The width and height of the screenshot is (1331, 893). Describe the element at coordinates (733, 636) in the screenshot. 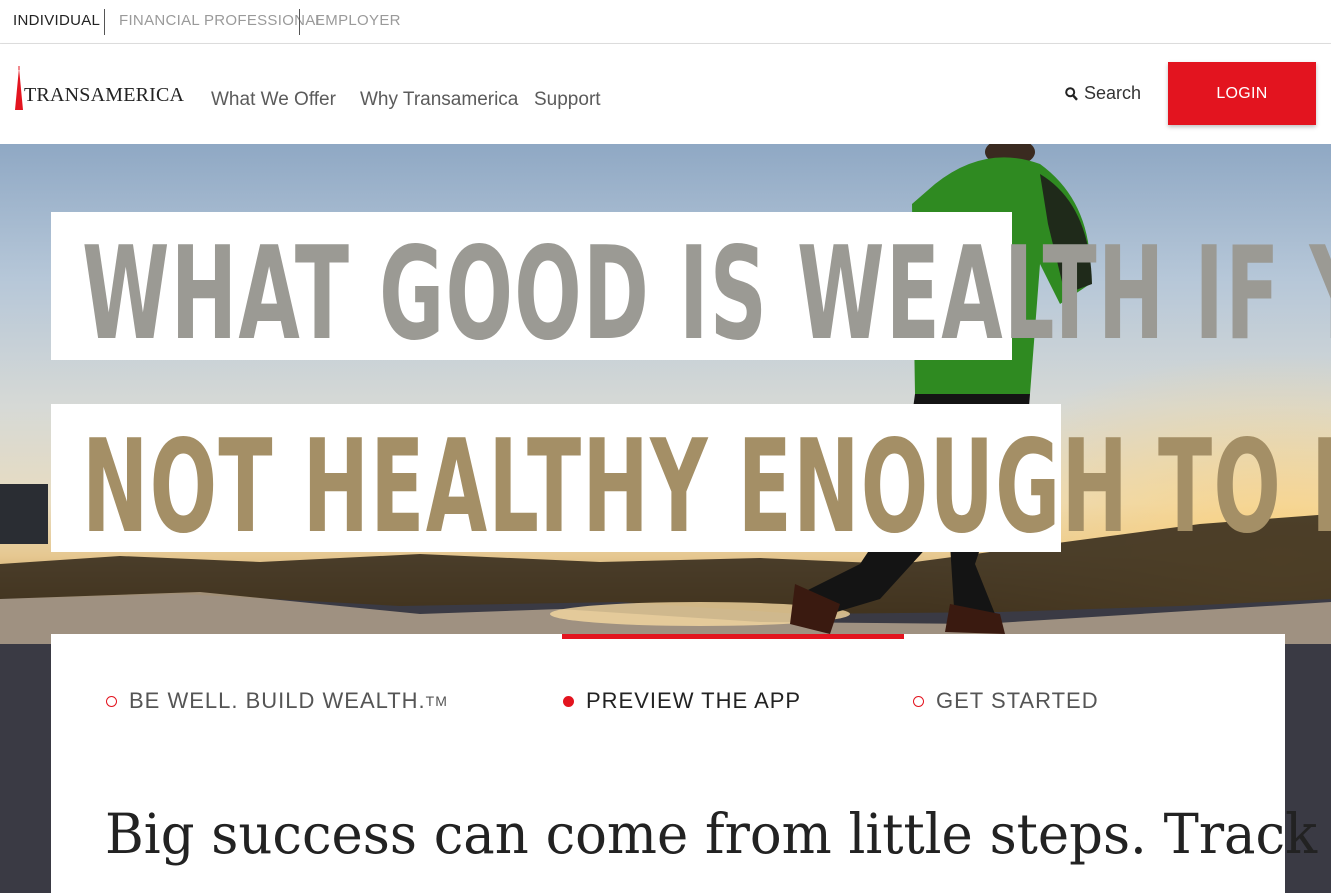

I see `active-step-indicator` at that location.